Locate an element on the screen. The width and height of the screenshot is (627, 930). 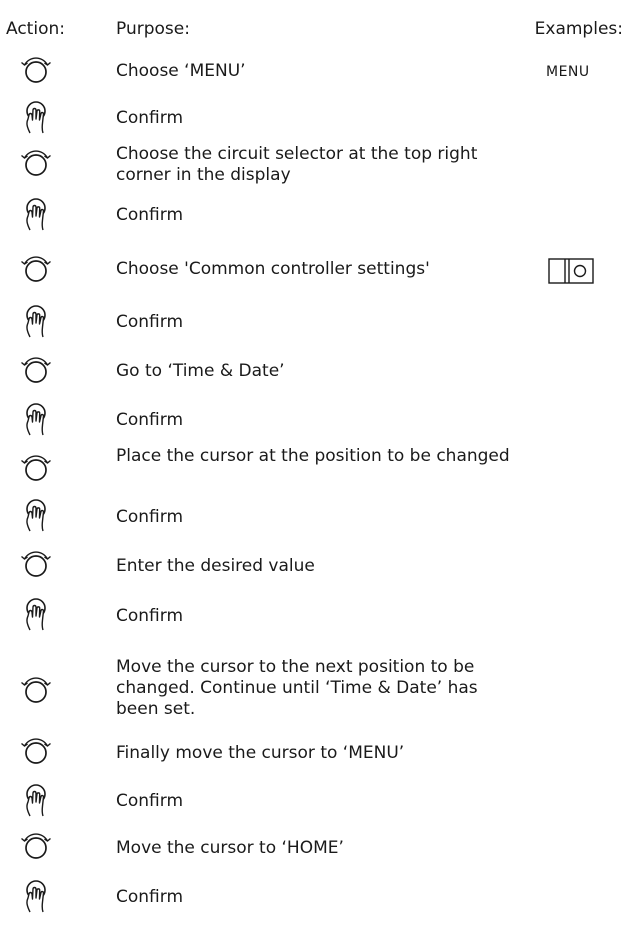
header-action: Action: is located at coordinates (35, 29).